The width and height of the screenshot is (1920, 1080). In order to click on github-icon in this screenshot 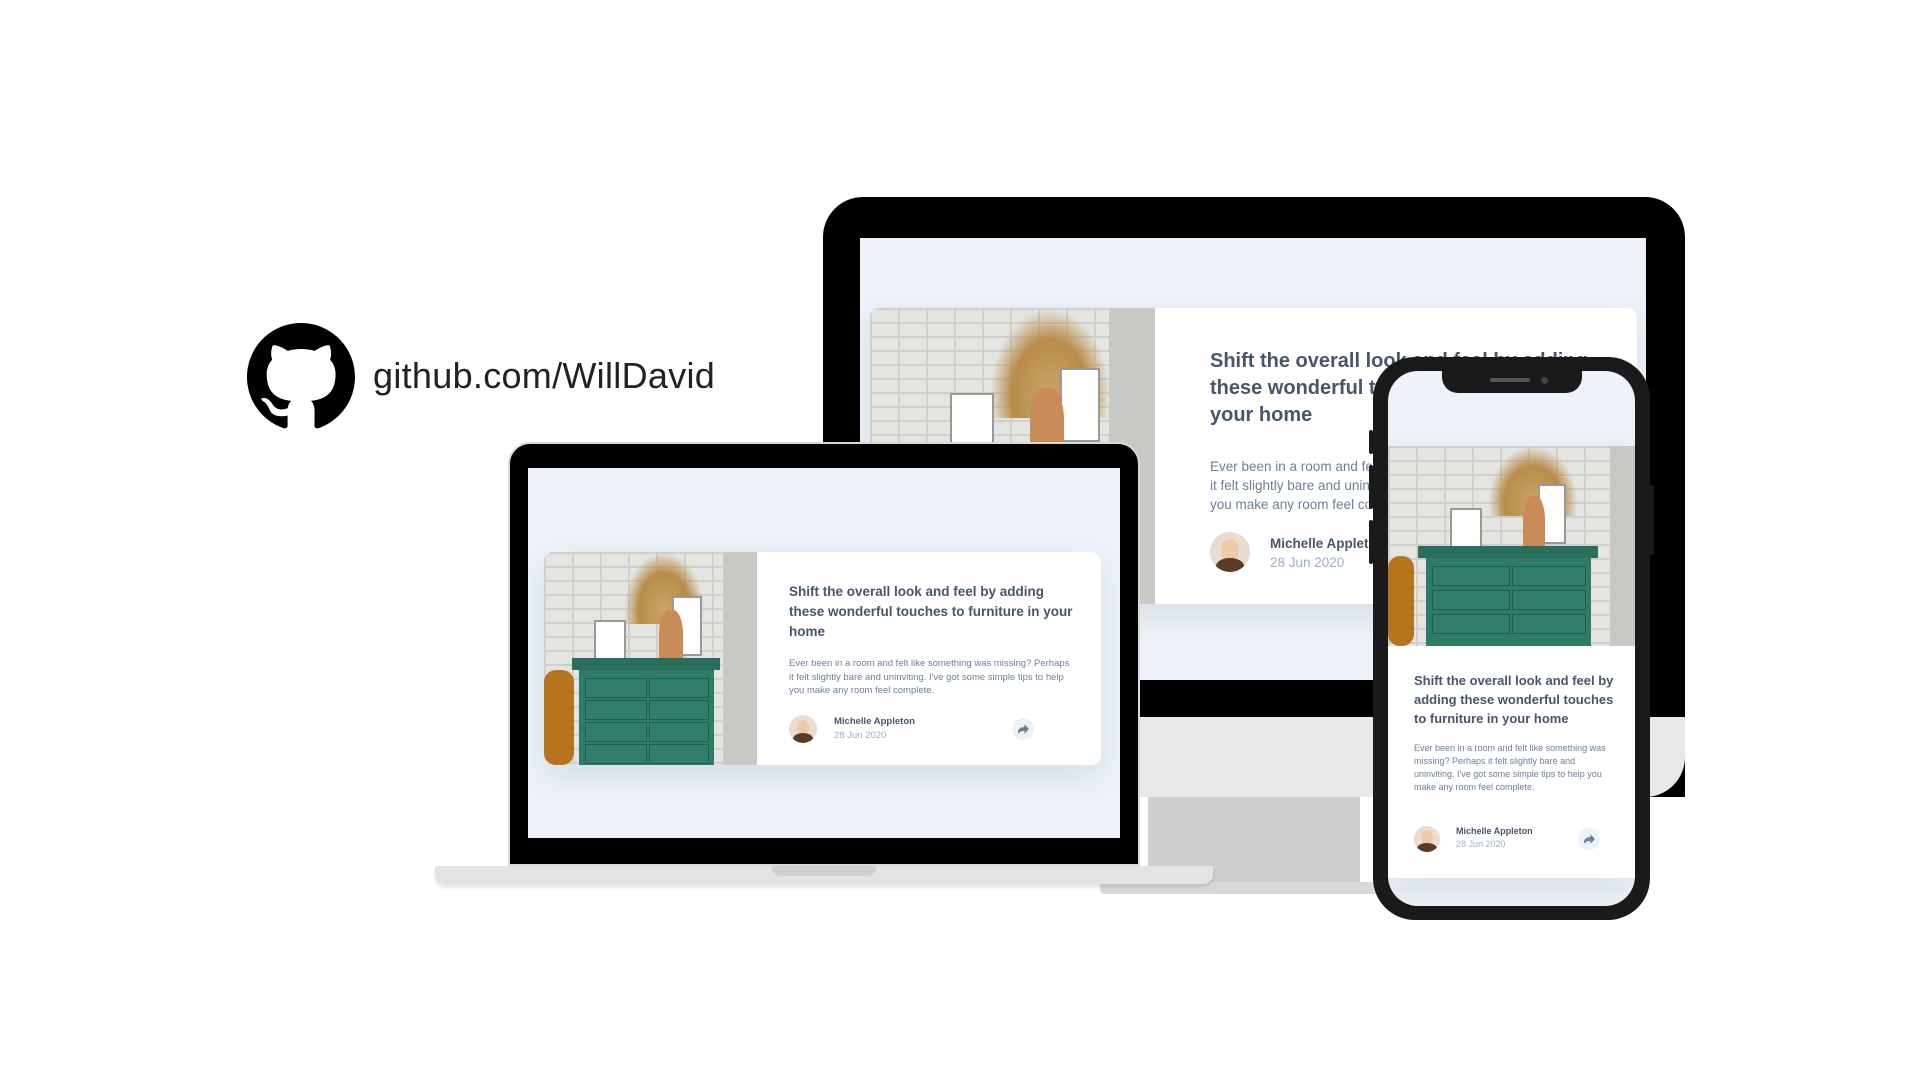, I will do `click(301, 376)`.